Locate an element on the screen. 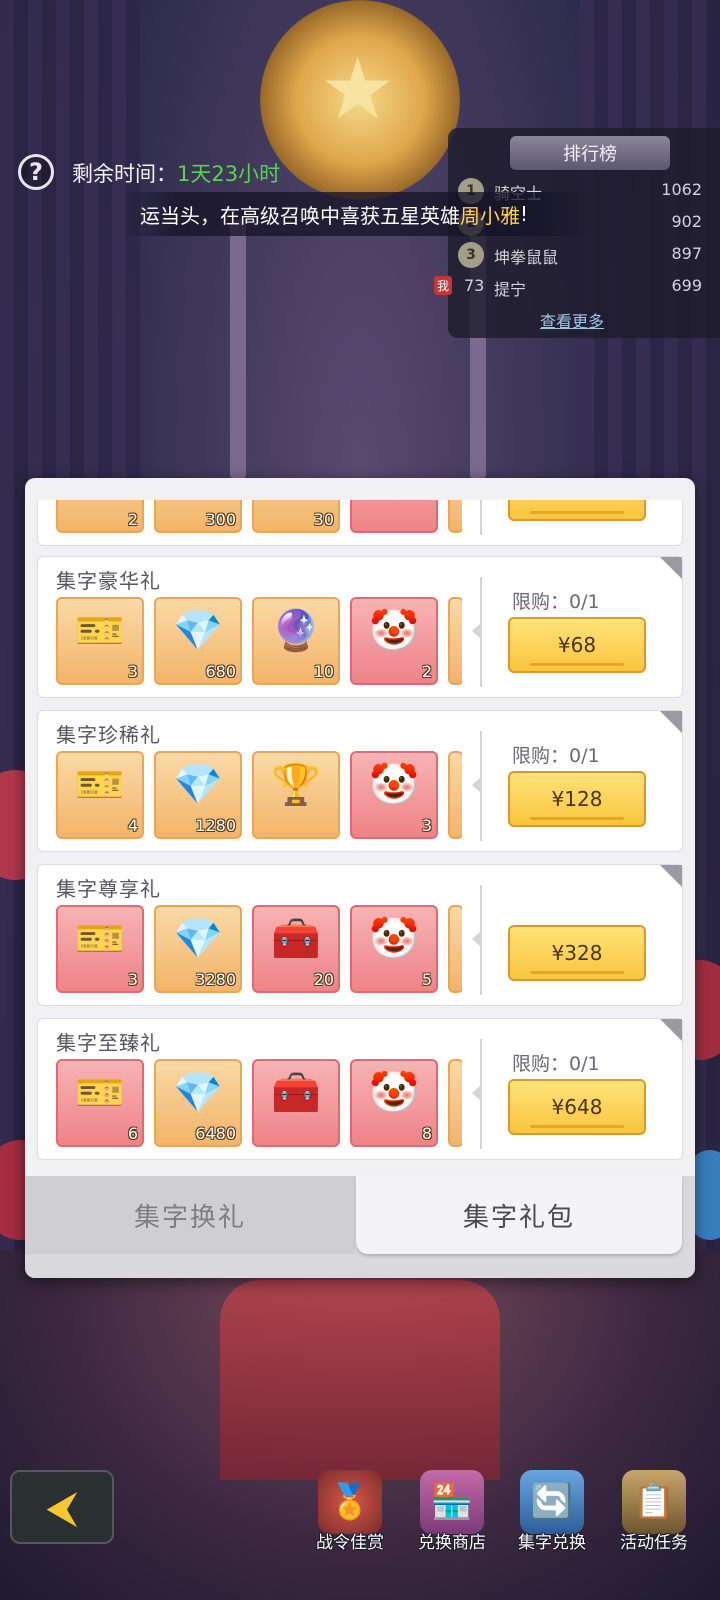 This screenshot has height=1600, width=720. nav-battle-pass: 🏅 战令佳赏 is located at coordinates (350, 1526).